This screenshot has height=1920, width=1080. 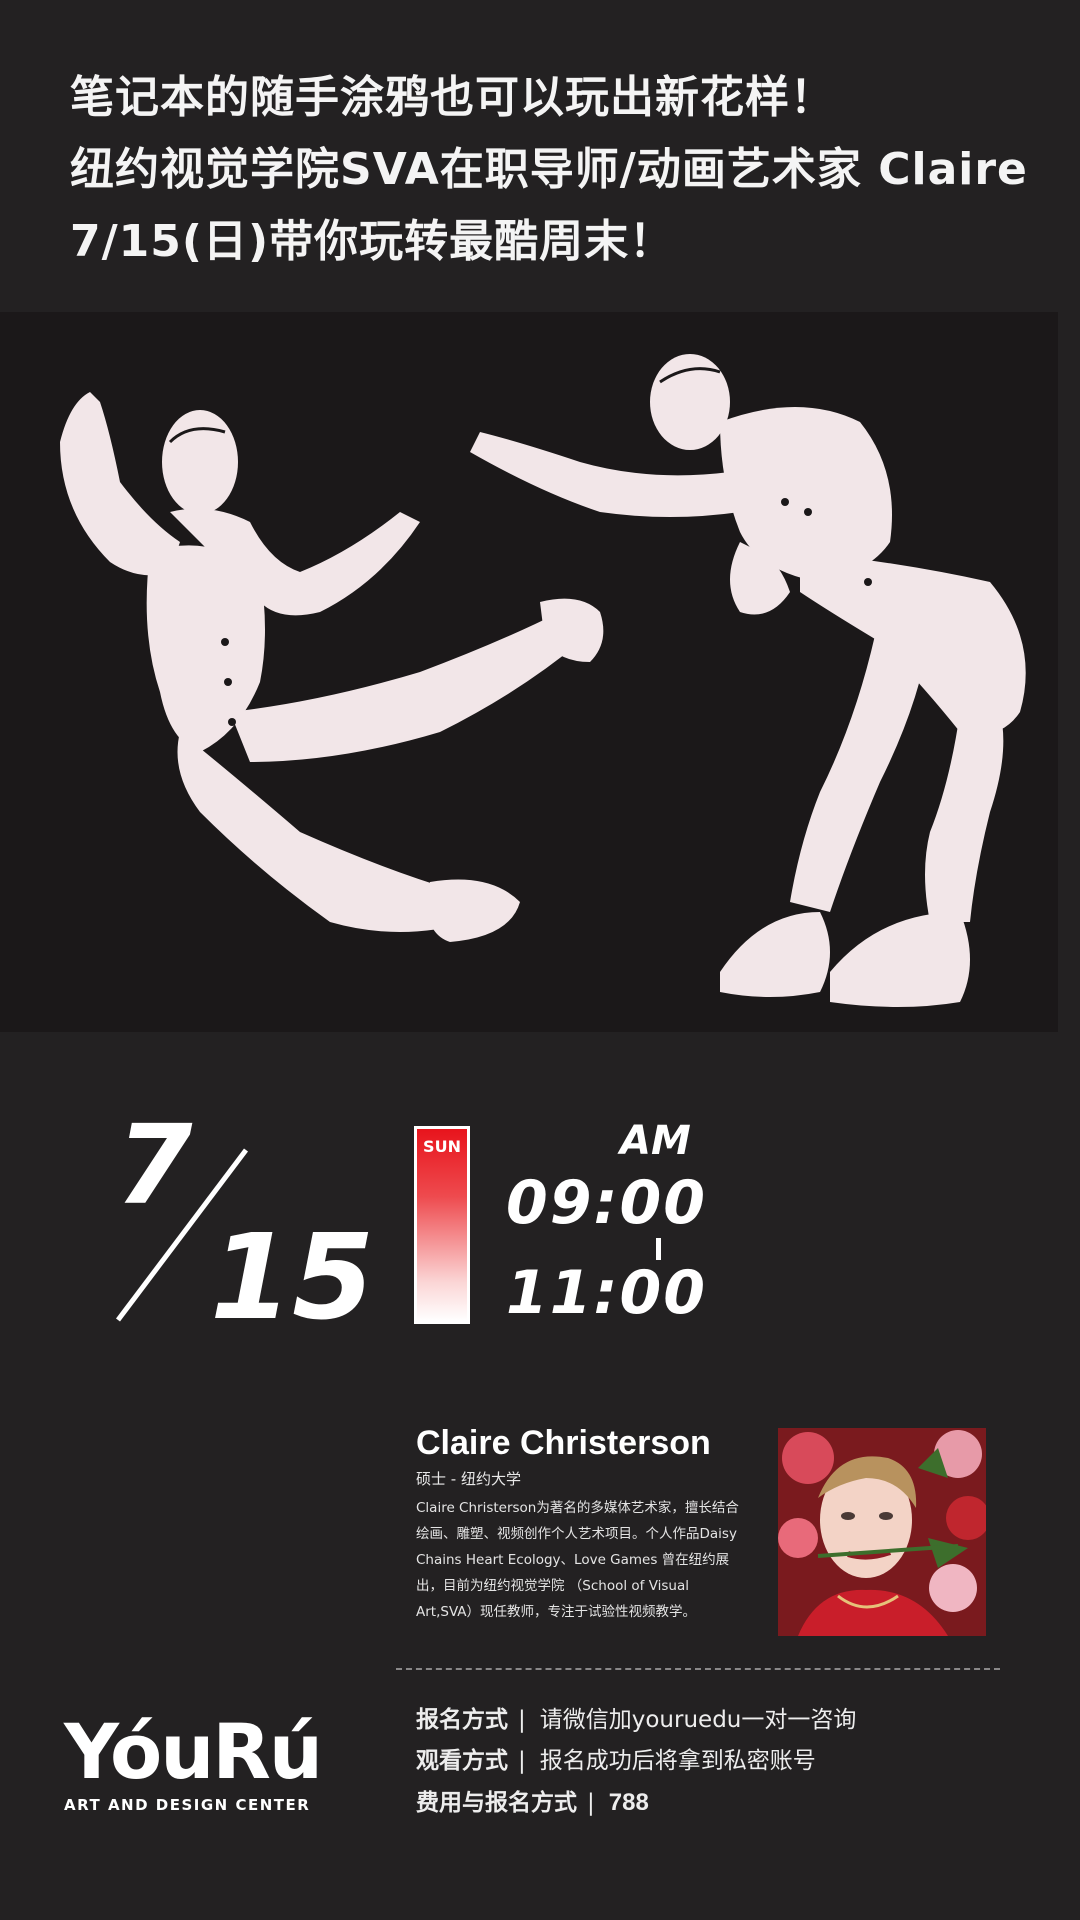 What do you see at coordinates (462, 1761) in the screenshot?
I see `info-label: 观看方式` at bounding box center [462, 1761].